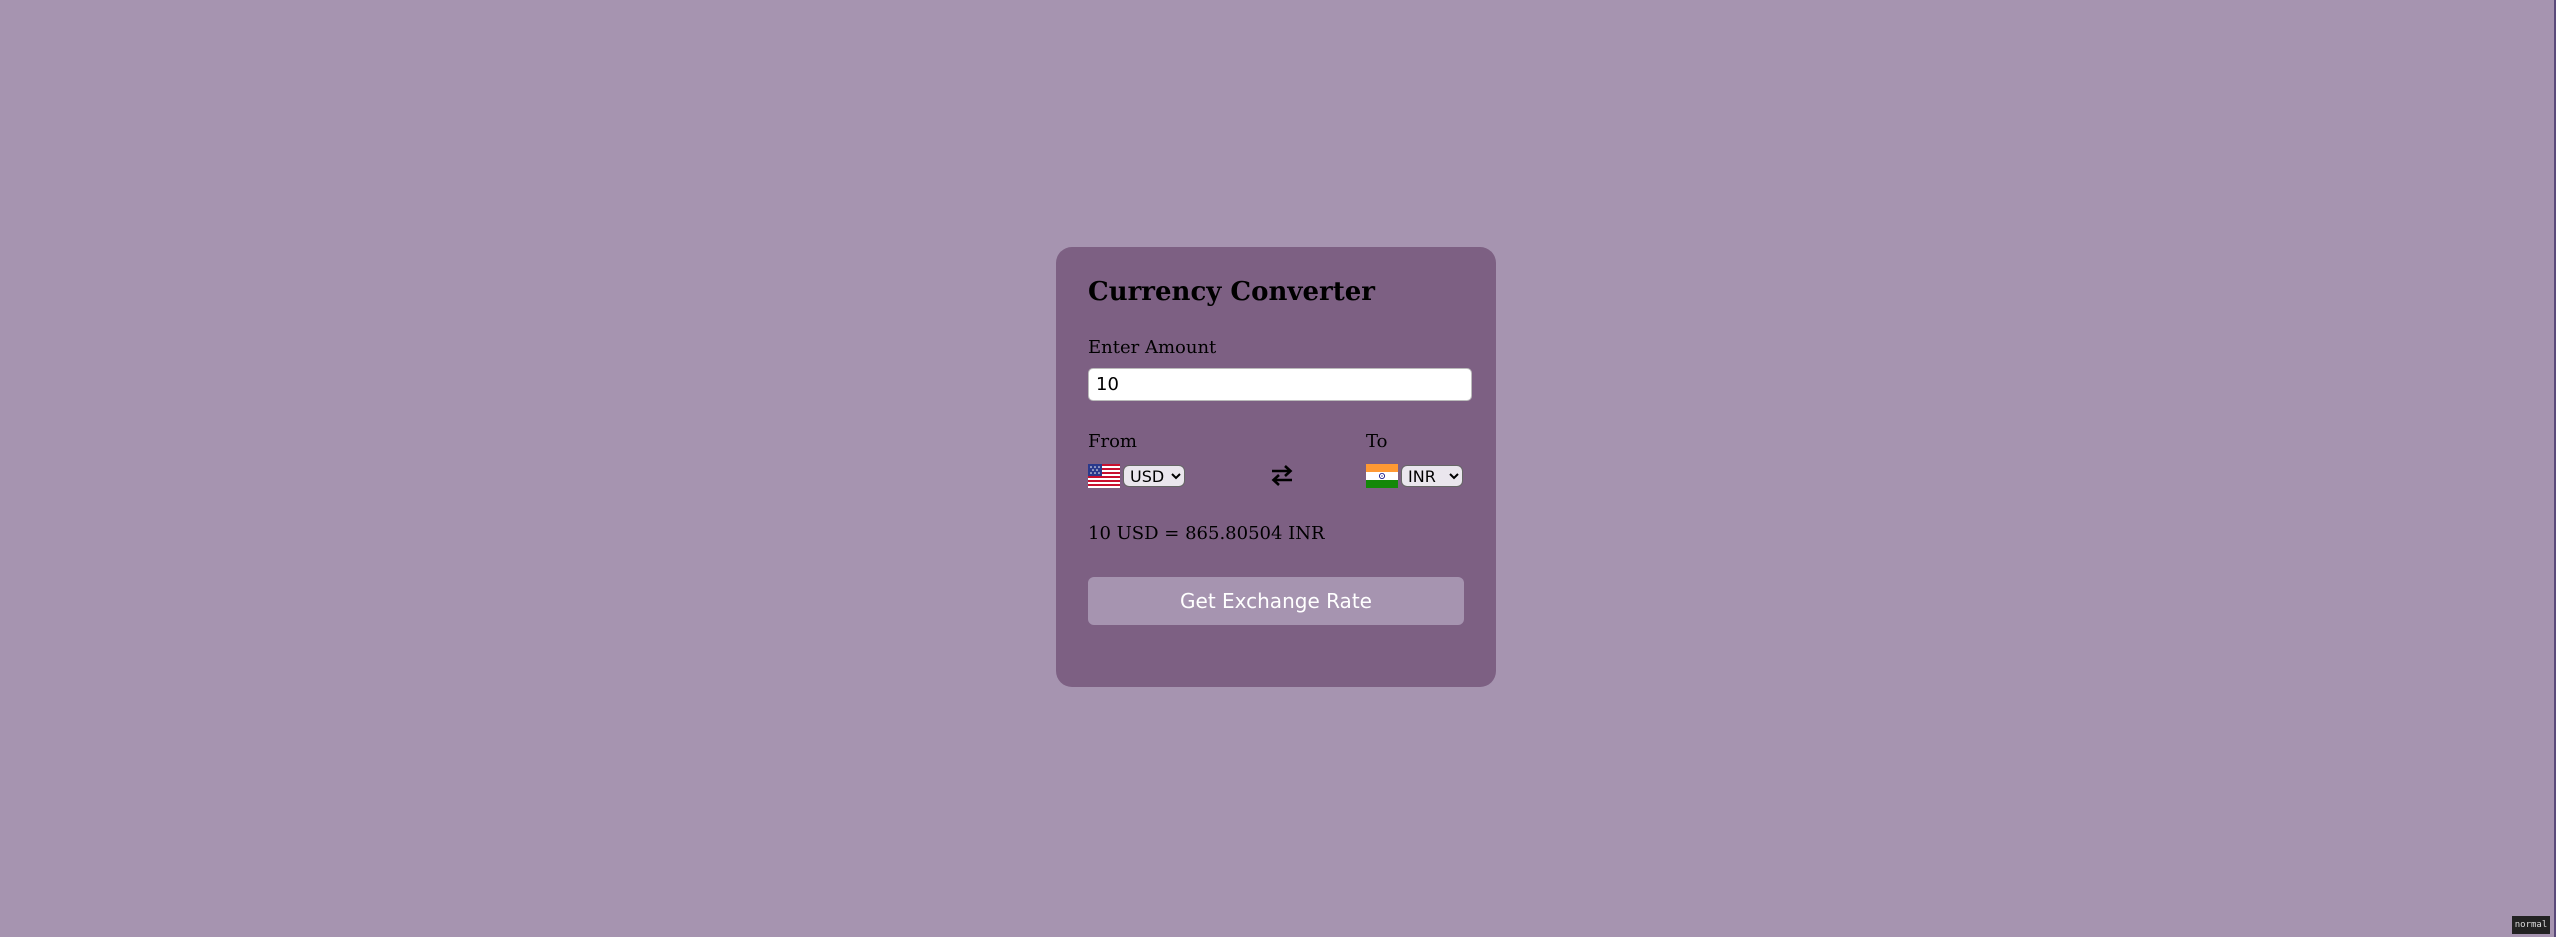  I want to click on to-currency-group: INR, so click(1414, 476).